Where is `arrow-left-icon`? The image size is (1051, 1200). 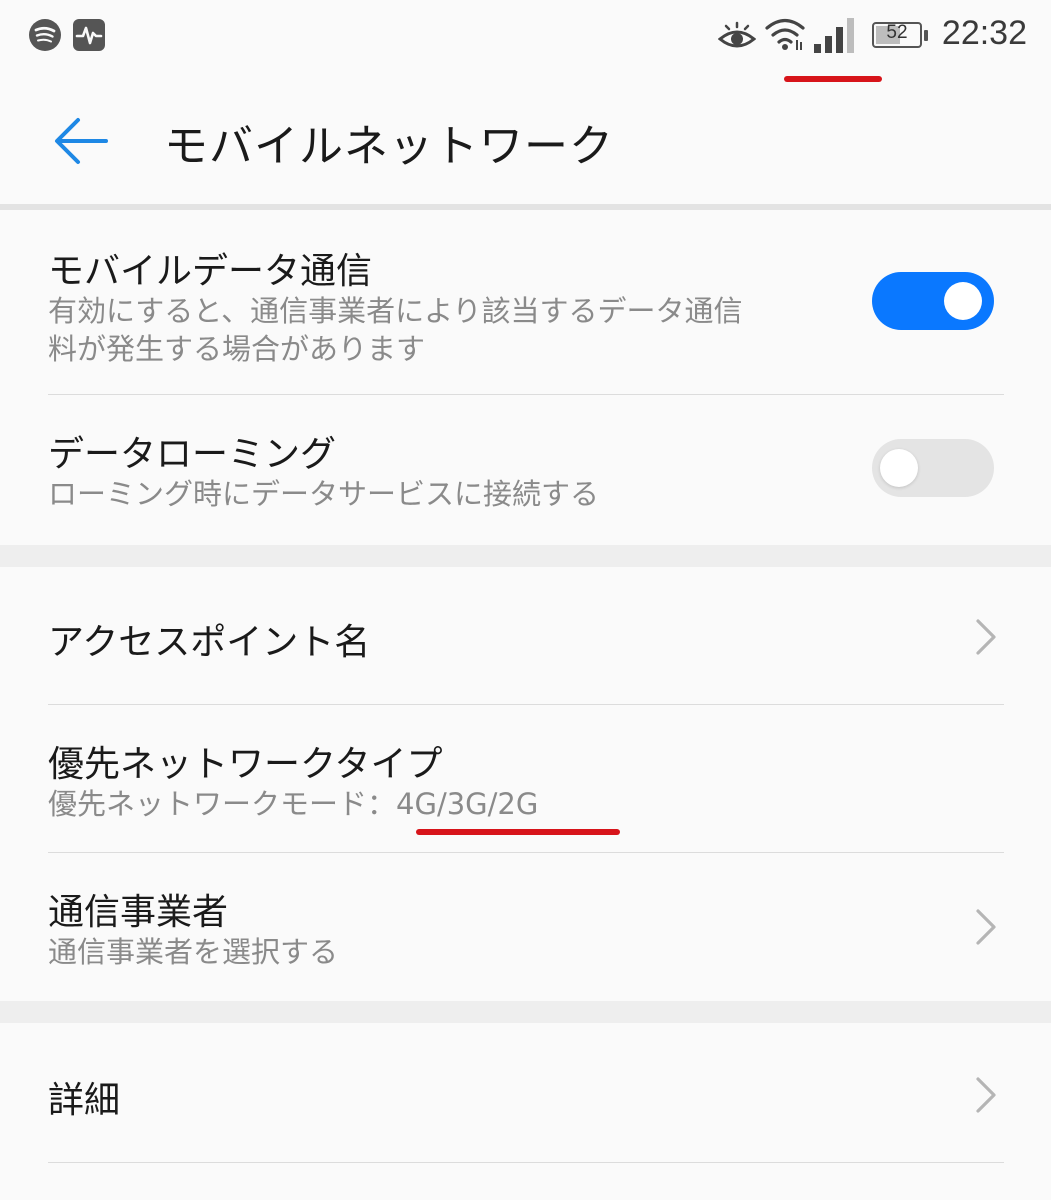
arrow-left-icon is located at coordinates (81, 141).